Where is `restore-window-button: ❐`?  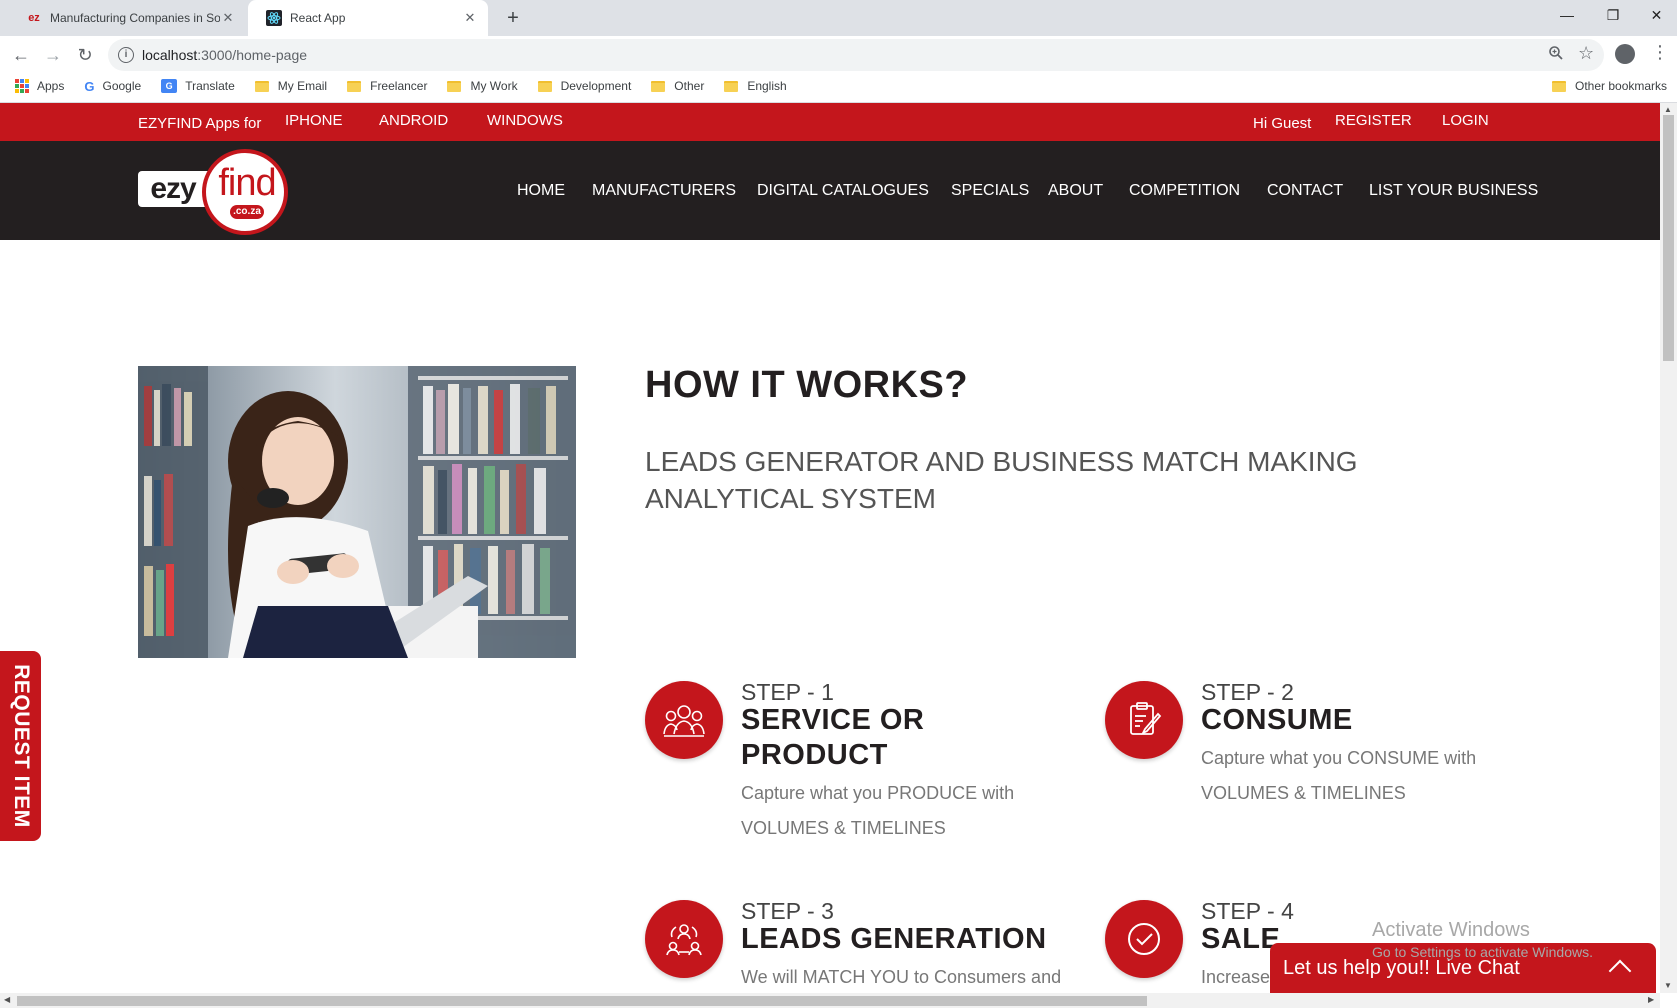 restore-window-button: ❐ is located at coordinates (1613, 16).